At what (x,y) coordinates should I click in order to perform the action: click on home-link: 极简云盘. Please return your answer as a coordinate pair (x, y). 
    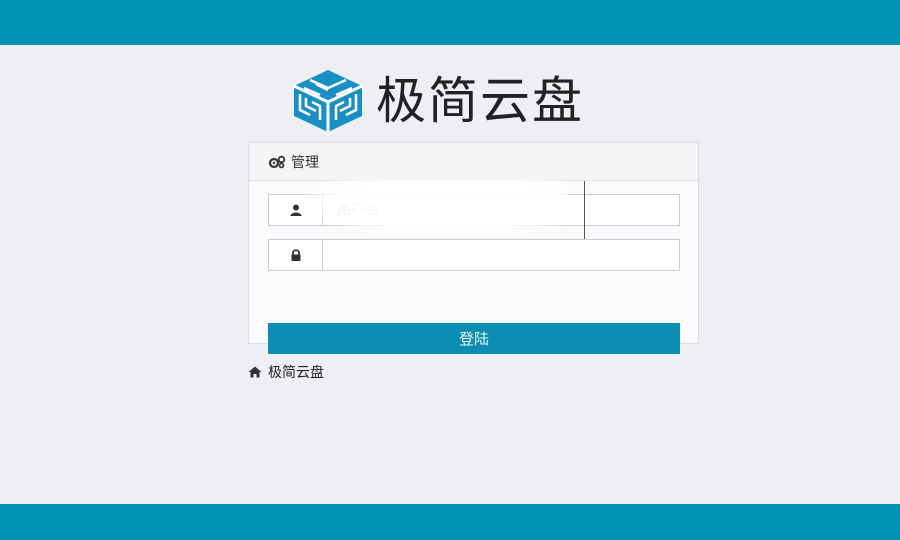
    Looking at the image, I should click on (286, 372).